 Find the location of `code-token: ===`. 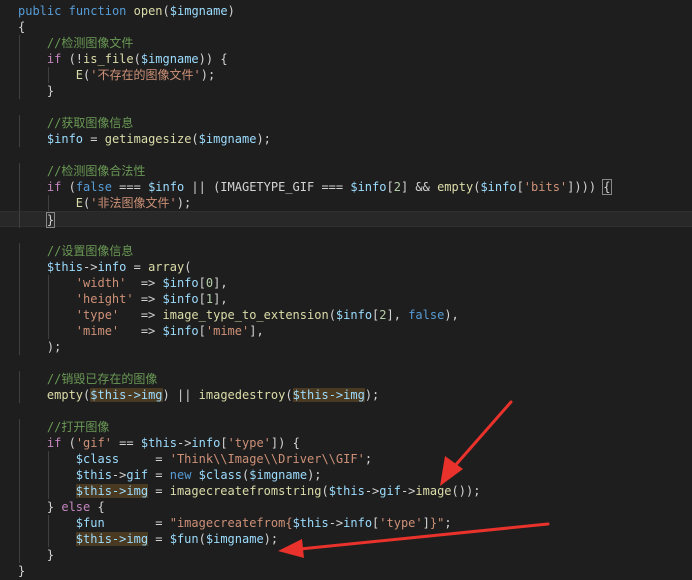

code-token: === is located at coordinates (130, 187).